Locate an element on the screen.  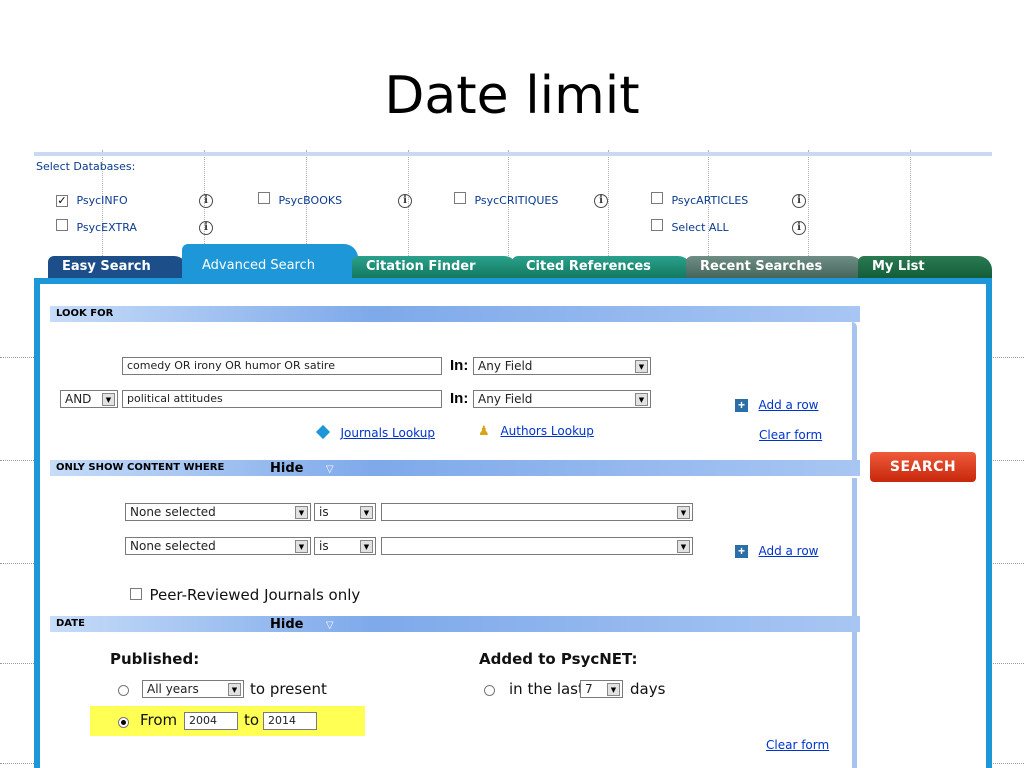
person-icon: ♟ is located at coordinates (484, 430).